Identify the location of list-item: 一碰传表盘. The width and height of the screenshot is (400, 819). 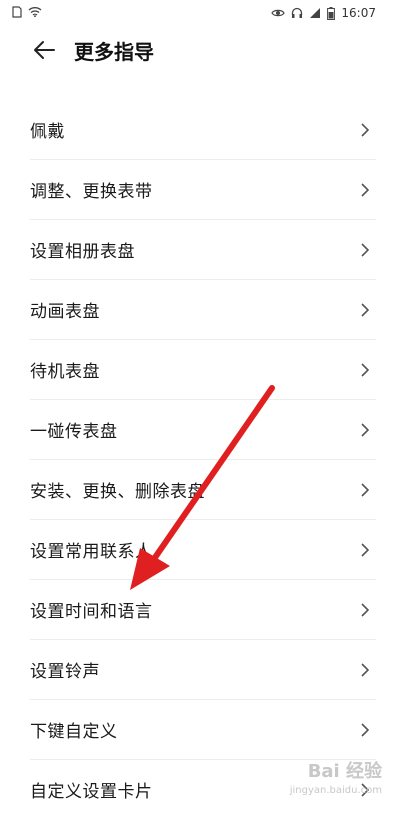
(203, 430).